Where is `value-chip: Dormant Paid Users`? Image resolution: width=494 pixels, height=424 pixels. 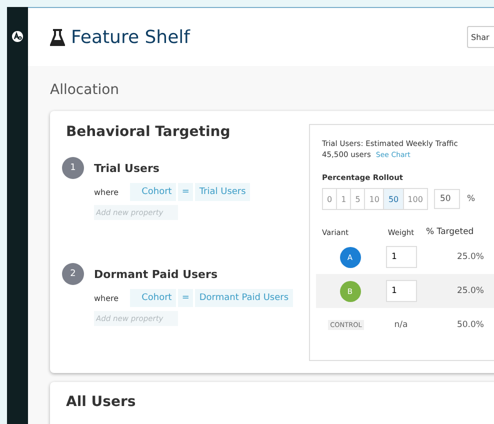
value-chip: Dormant Paid Users is located at coordinates (244, 298).